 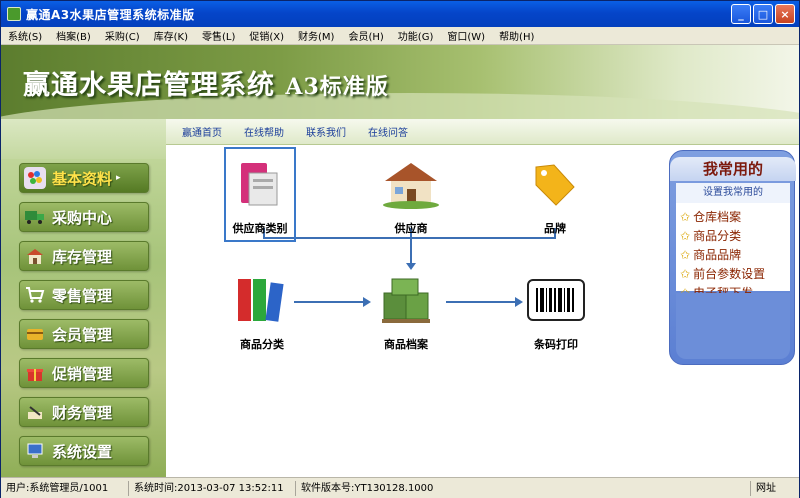 What do you see at coordinates (266, 35) in the screenshot?
I see `menu-promotion: 促销(X)` at bounding box center [266, 35].